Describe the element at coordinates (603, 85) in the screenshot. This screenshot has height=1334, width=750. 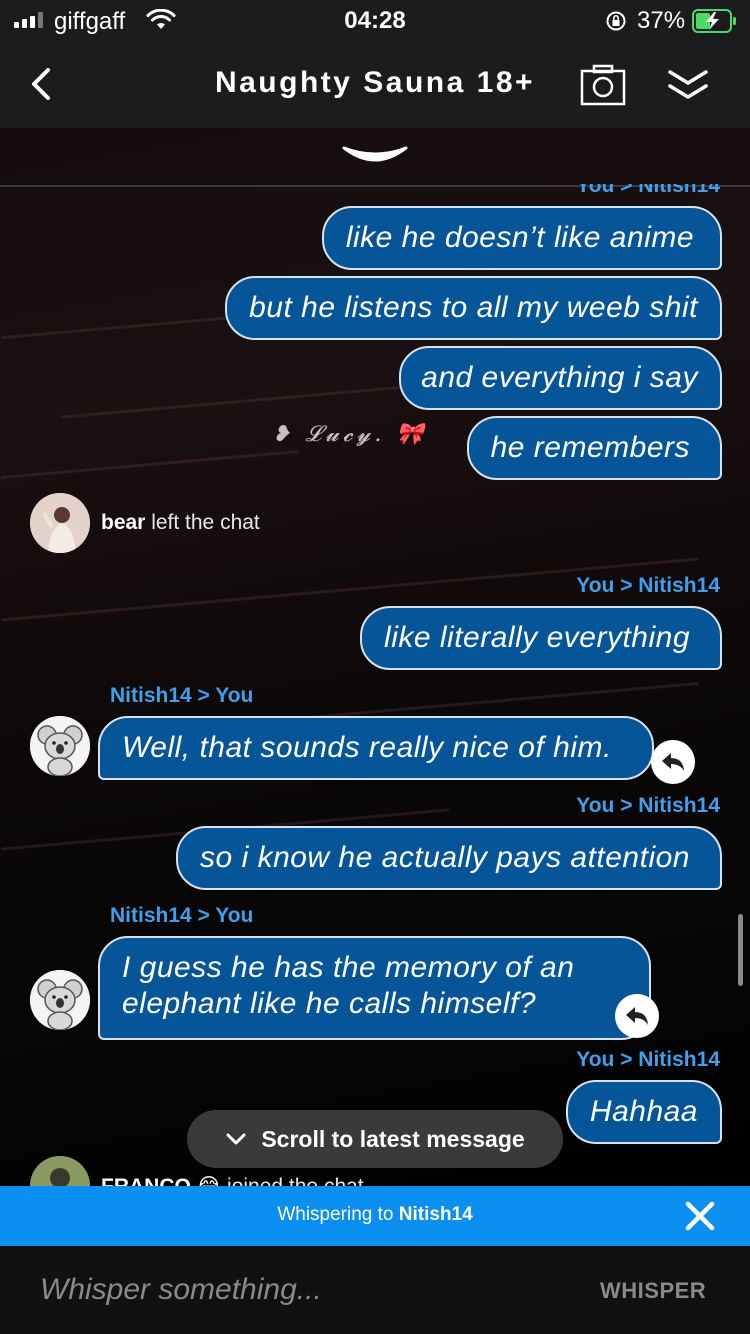
I see `camera-icon` at that location.